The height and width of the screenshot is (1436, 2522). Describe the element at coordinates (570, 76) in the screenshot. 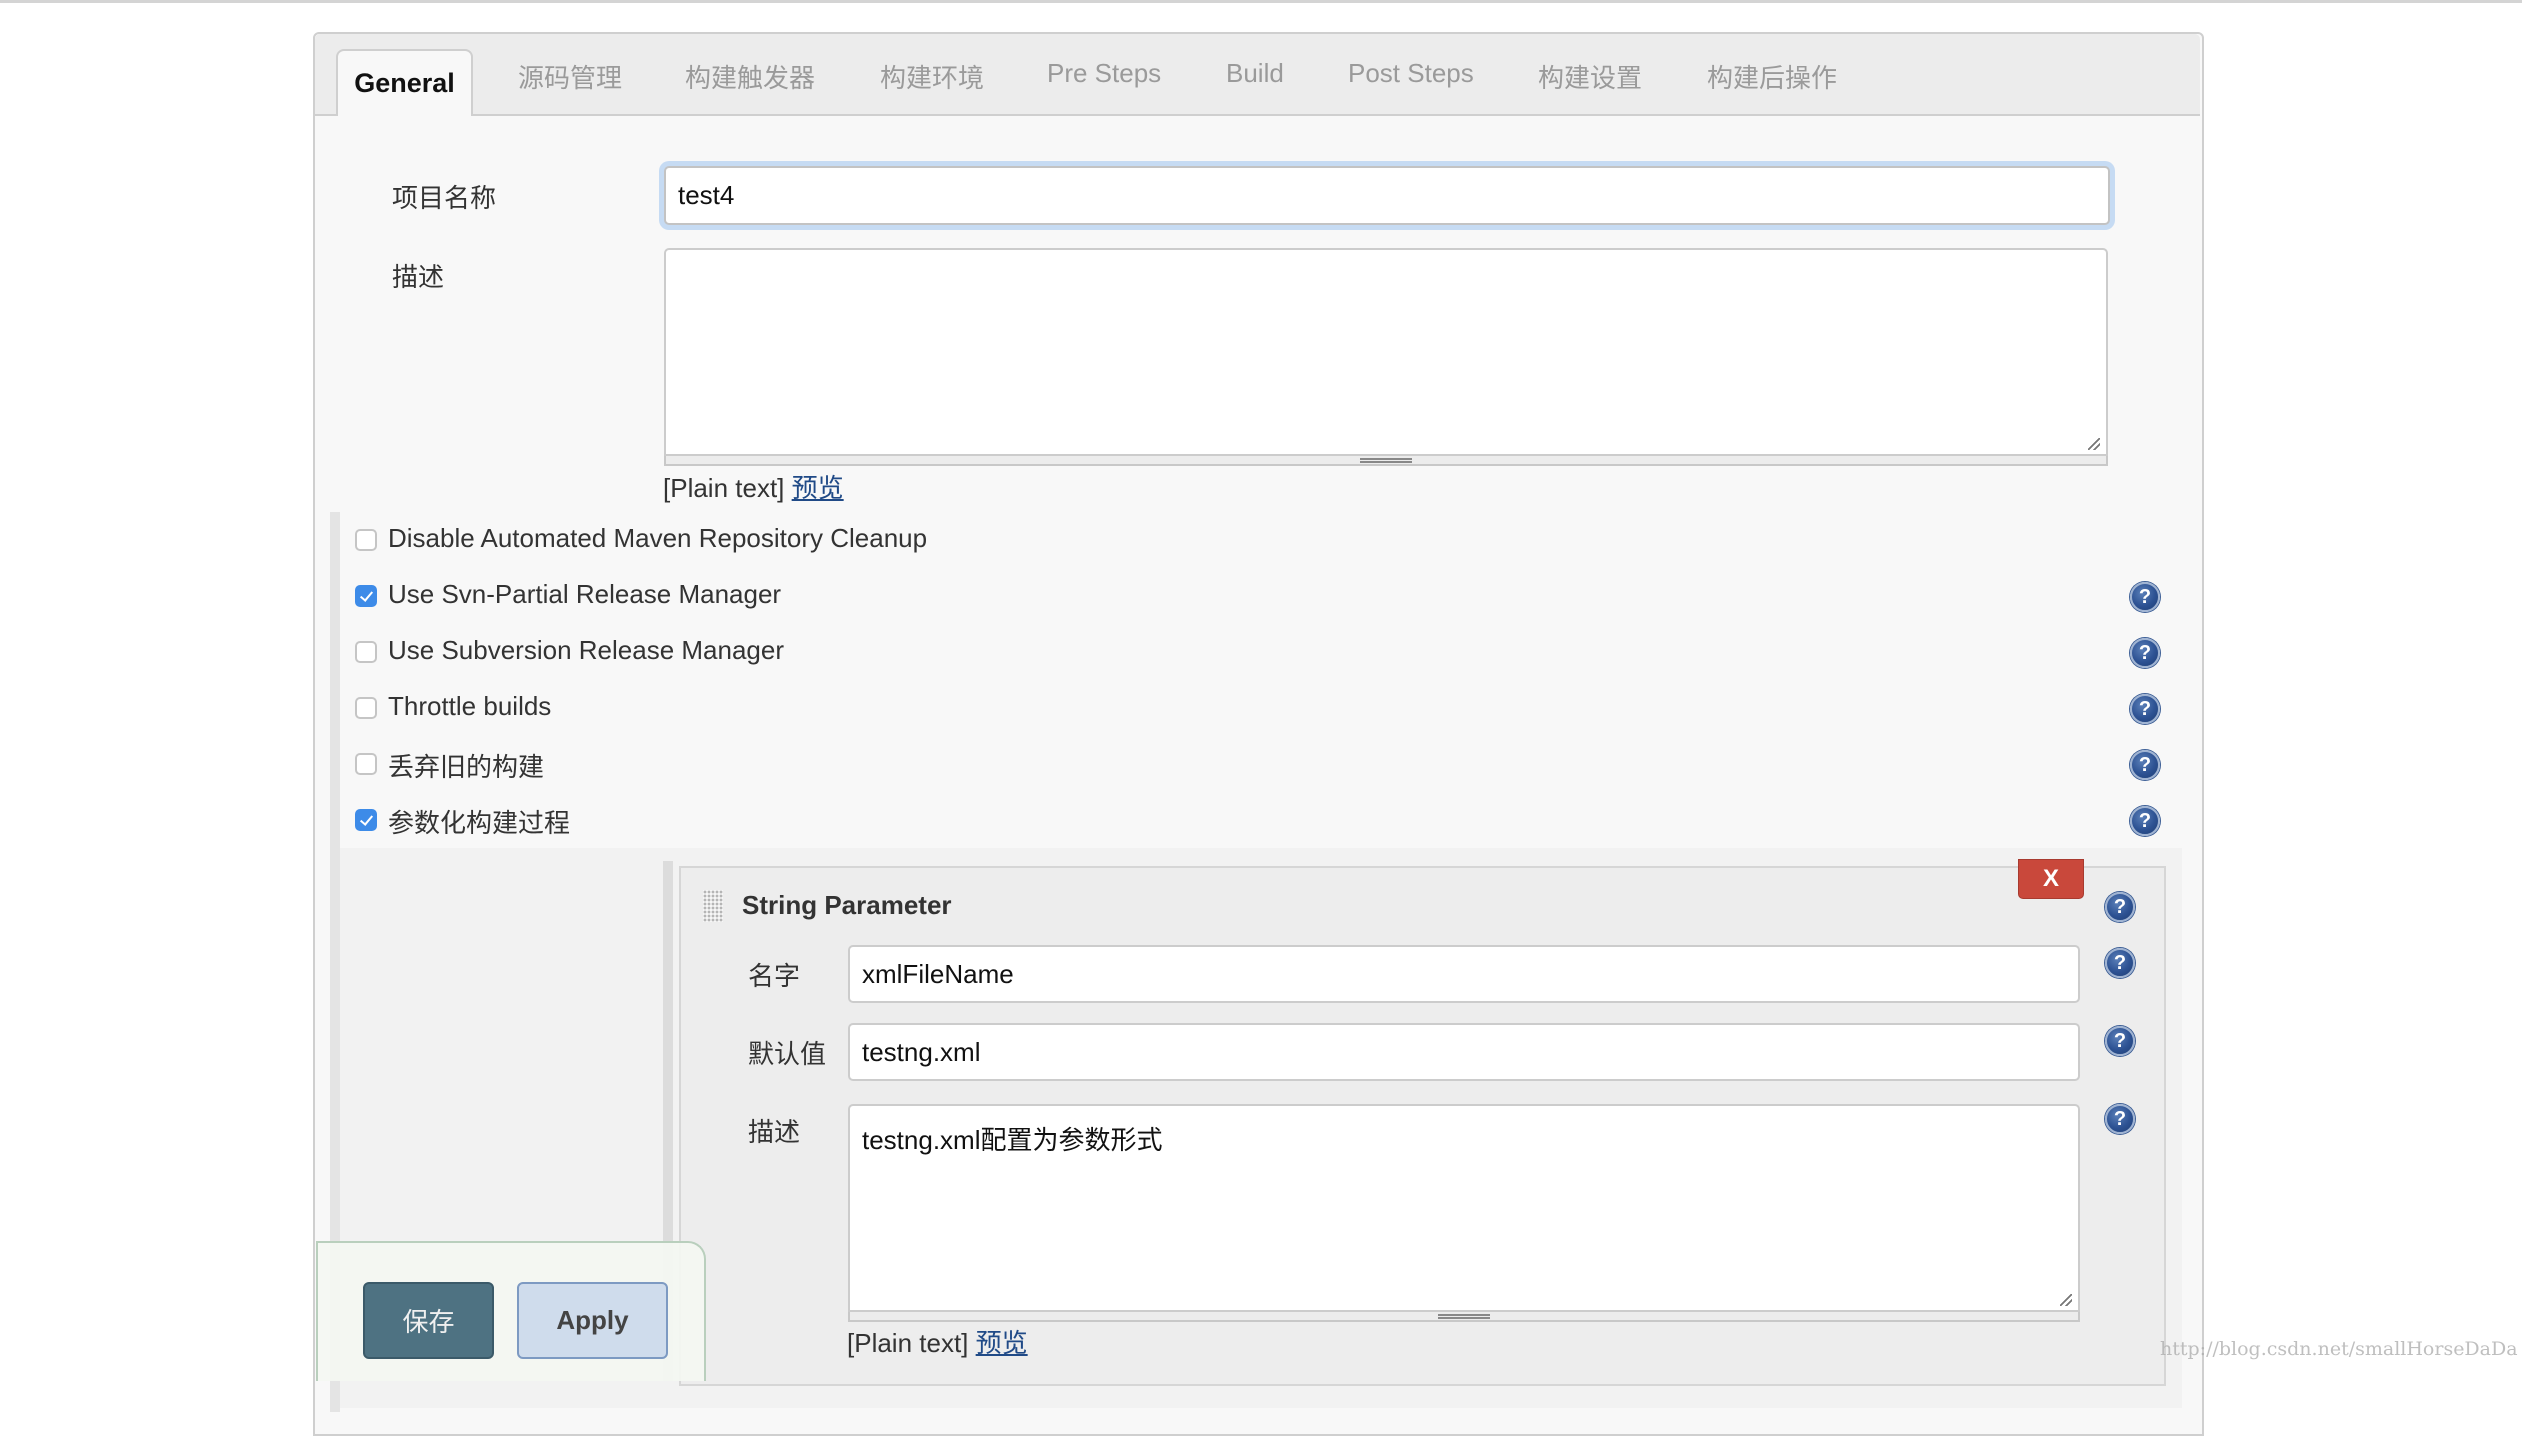

I see `tab-source-code-management: 源码管理` at that location.